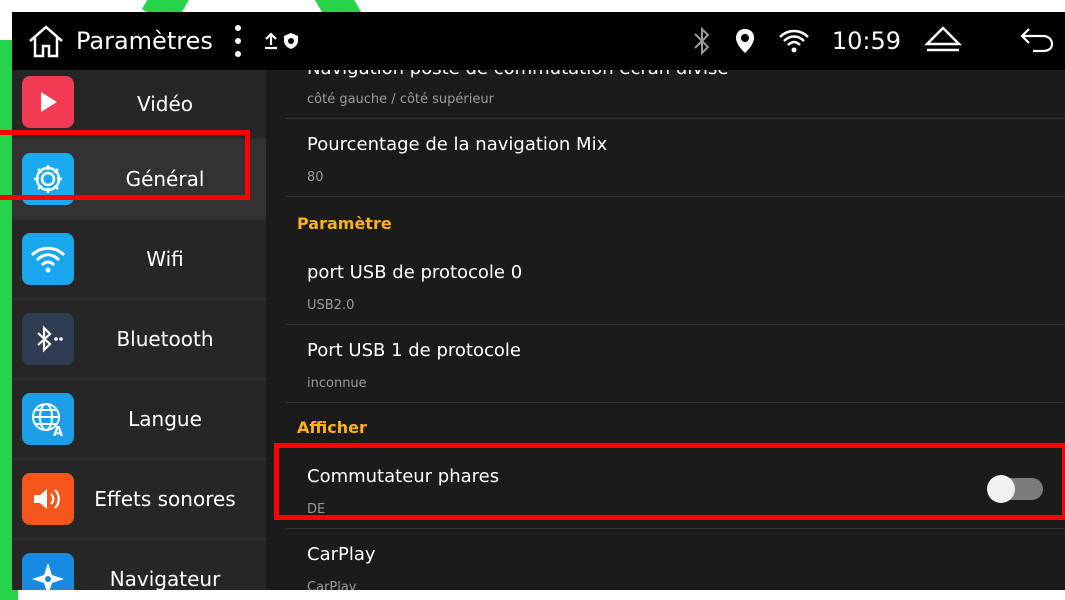 The width and height of the screenshot is (1065, 600). I want to click on sidebar-item-language: A Langue, so click(139, 420).